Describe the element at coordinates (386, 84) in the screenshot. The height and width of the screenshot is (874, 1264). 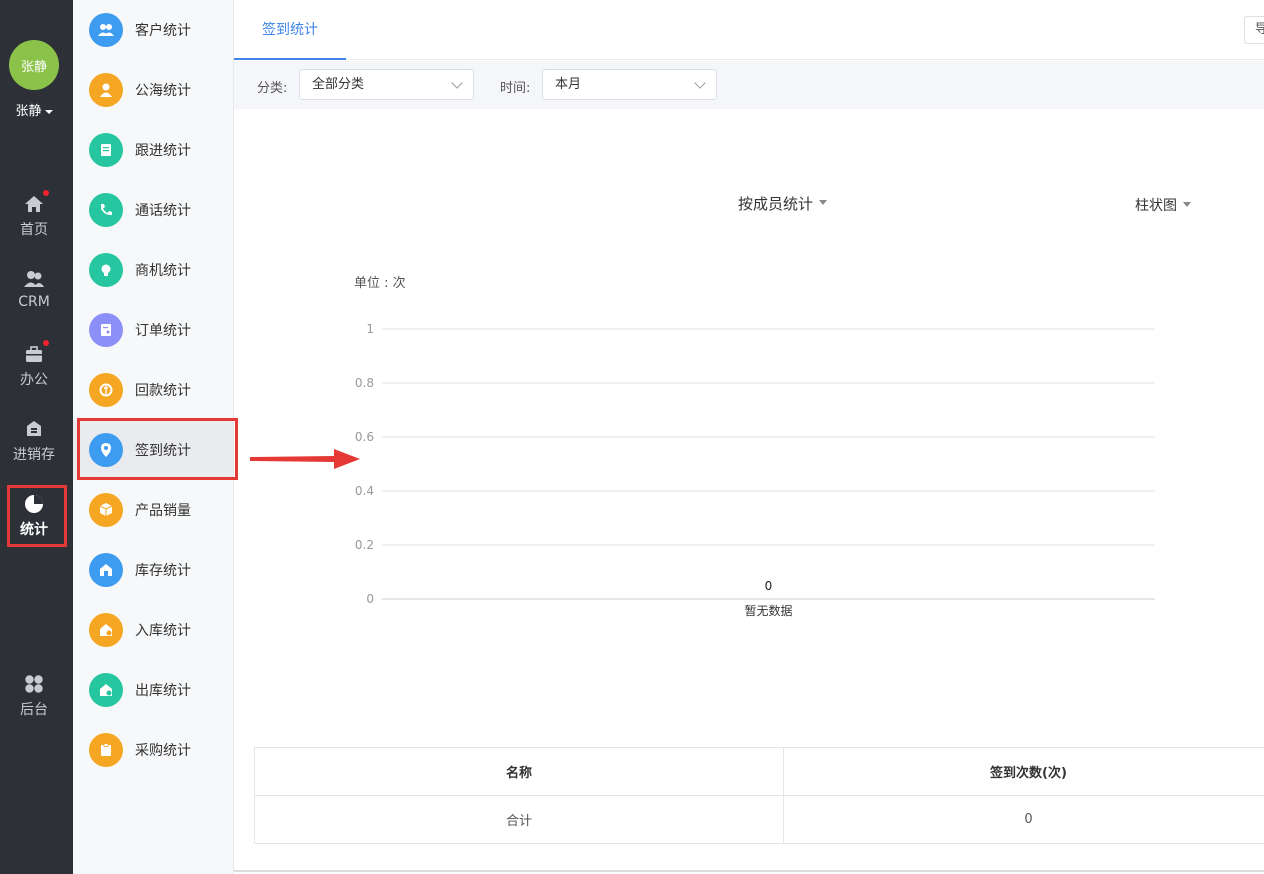
I see `category-select: 全部分类` at that location.